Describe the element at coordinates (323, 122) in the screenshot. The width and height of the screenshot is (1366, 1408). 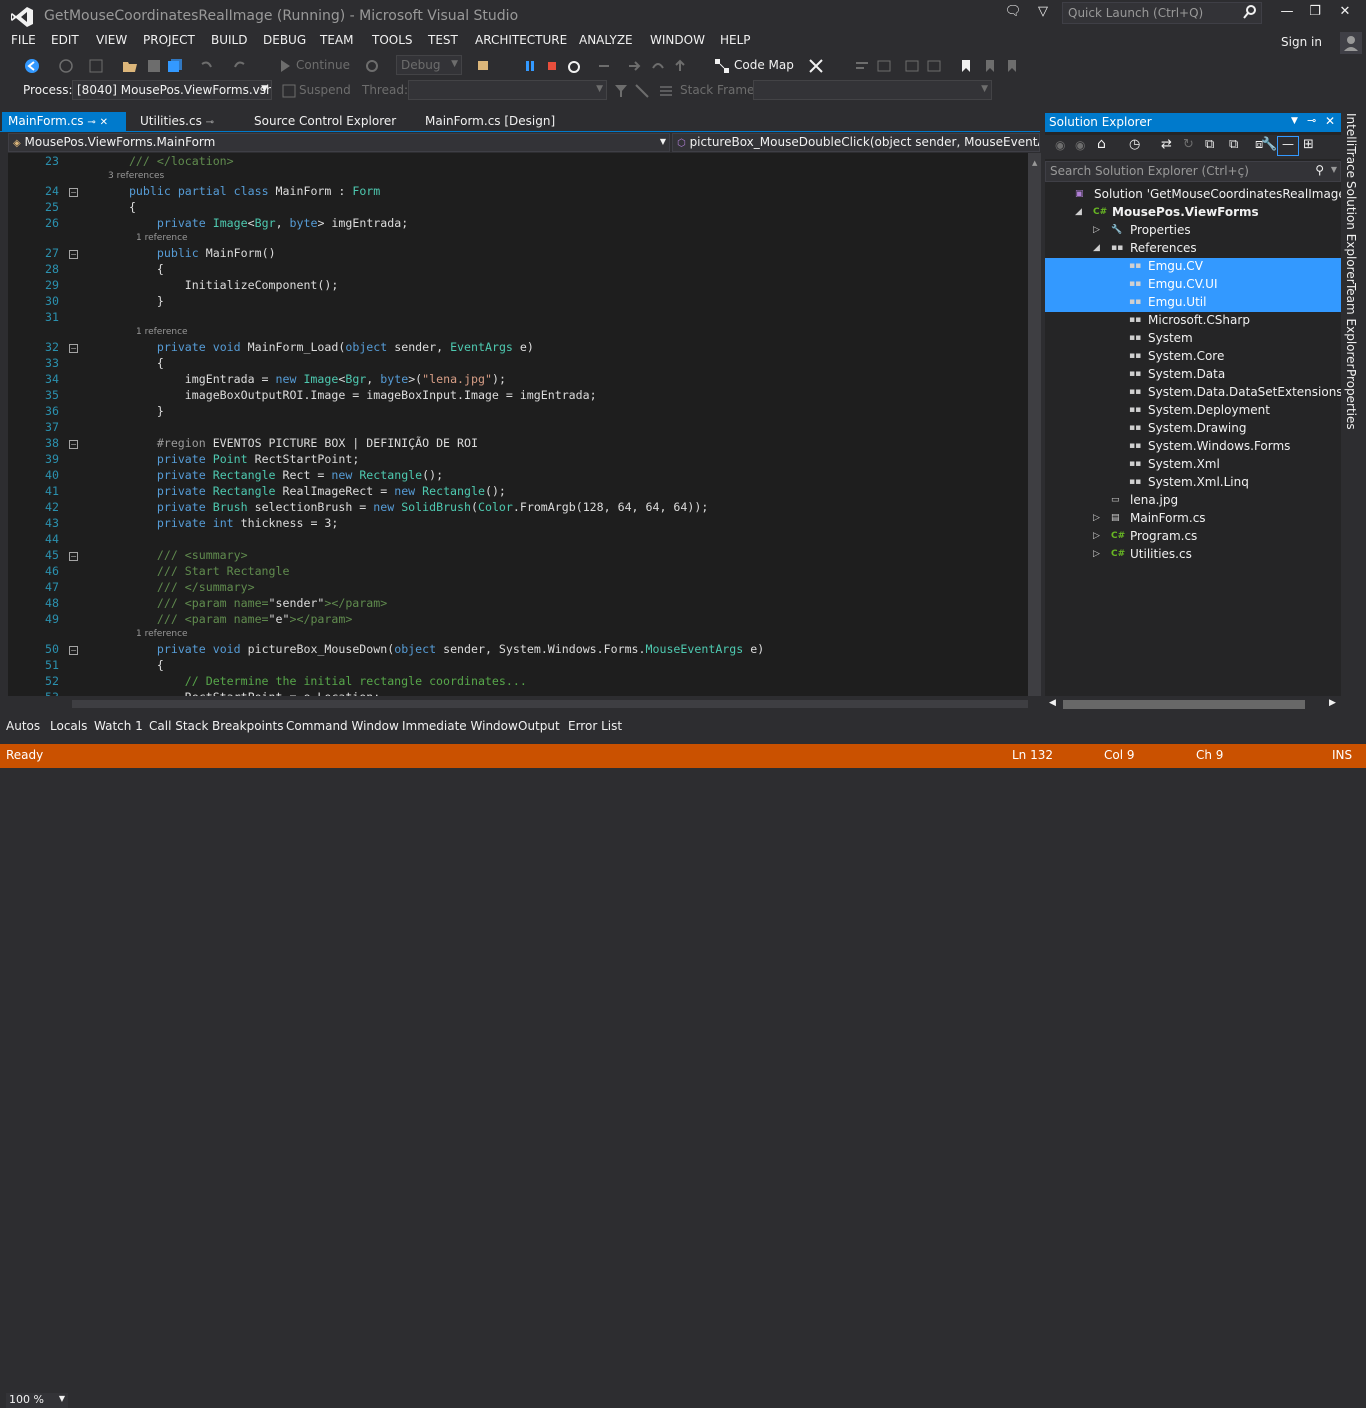
I see `tab-source-control-explorer: Source Control Explorer` at that location.